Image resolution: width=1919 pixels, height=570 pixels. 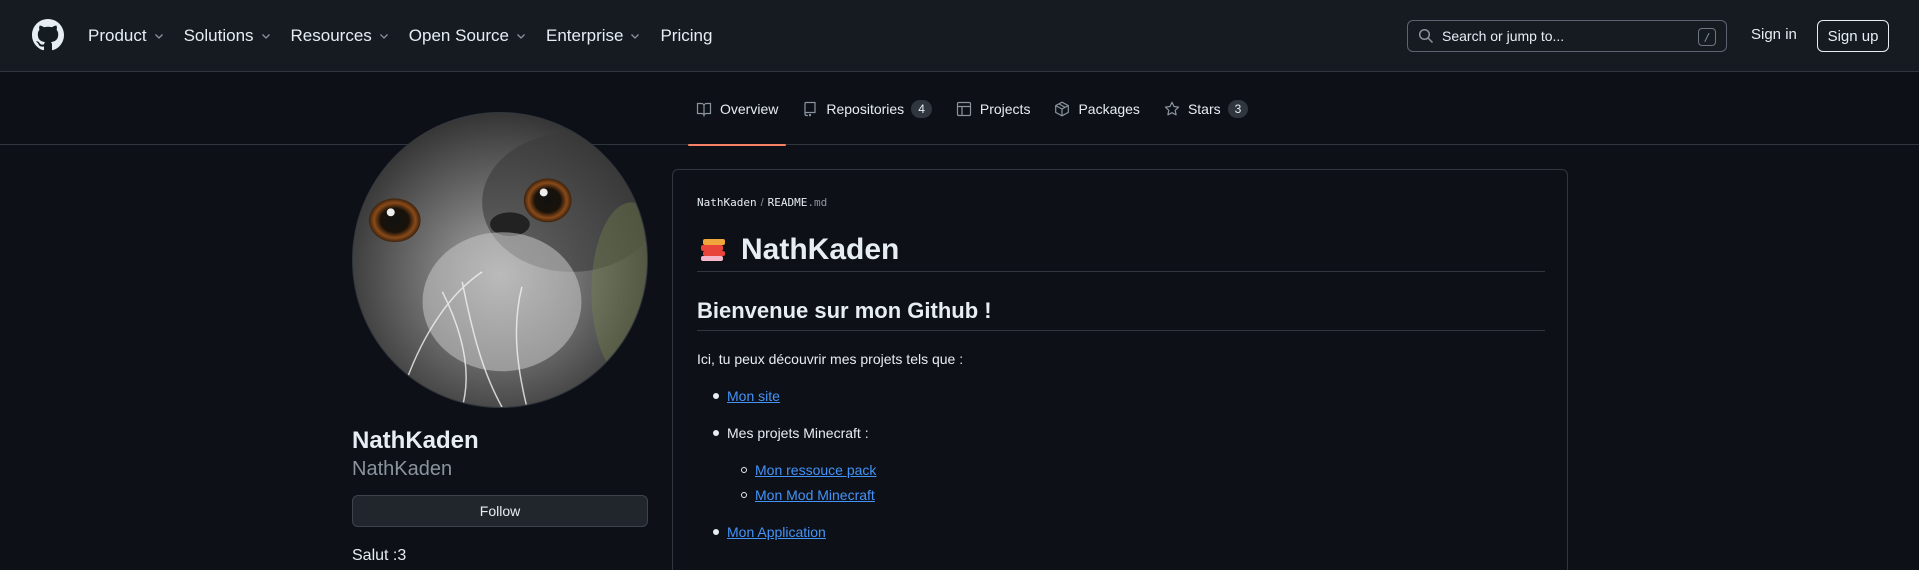 I want to click on minecraft-mod-link: Mon Mod Minecraft, so click(x=815, y=495).